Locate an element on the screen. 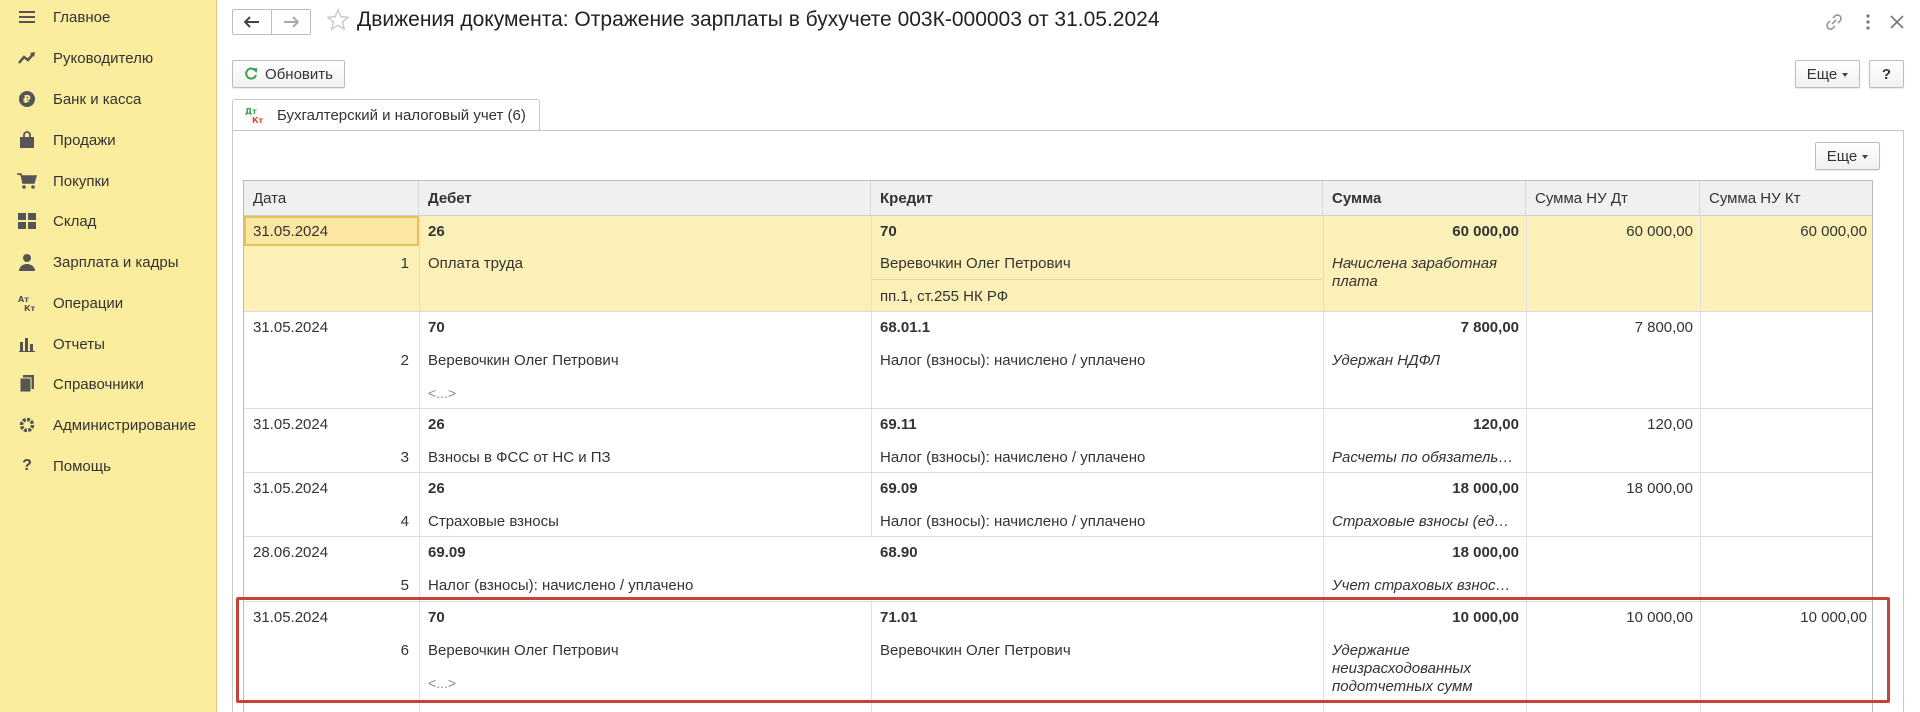 This screenshot has width=1920, height=712. sidebar-item-label: Отчеты is located at coordinates (79, 344).